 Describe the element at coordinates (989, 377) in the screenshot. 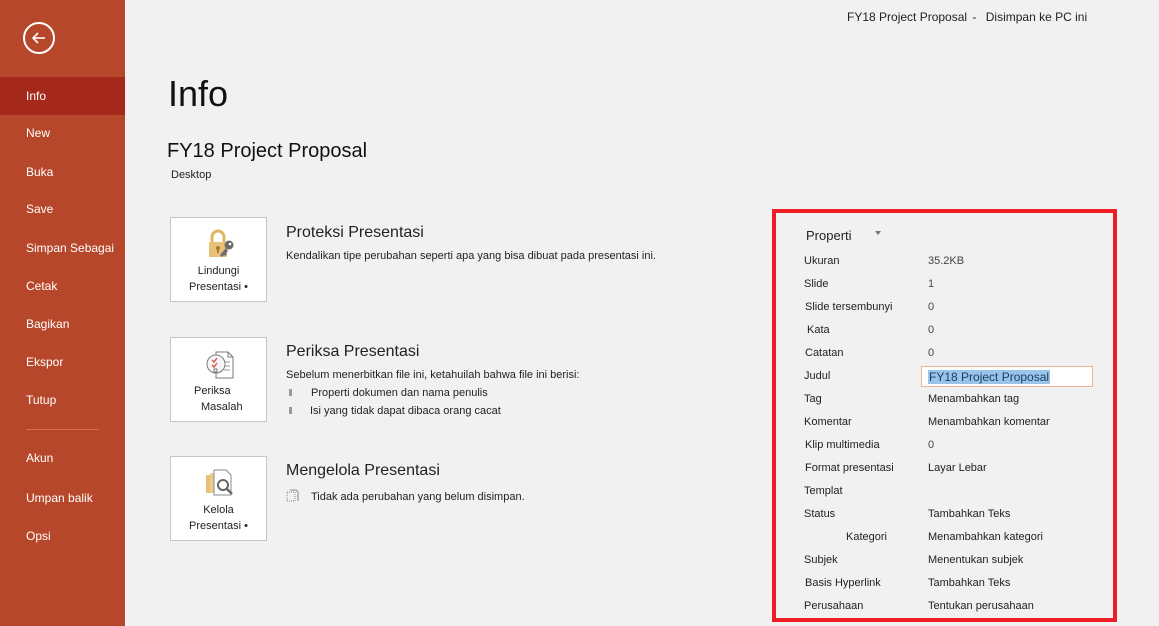

I see `title-input-selected-text: FY18 Project Proposal` at that location.